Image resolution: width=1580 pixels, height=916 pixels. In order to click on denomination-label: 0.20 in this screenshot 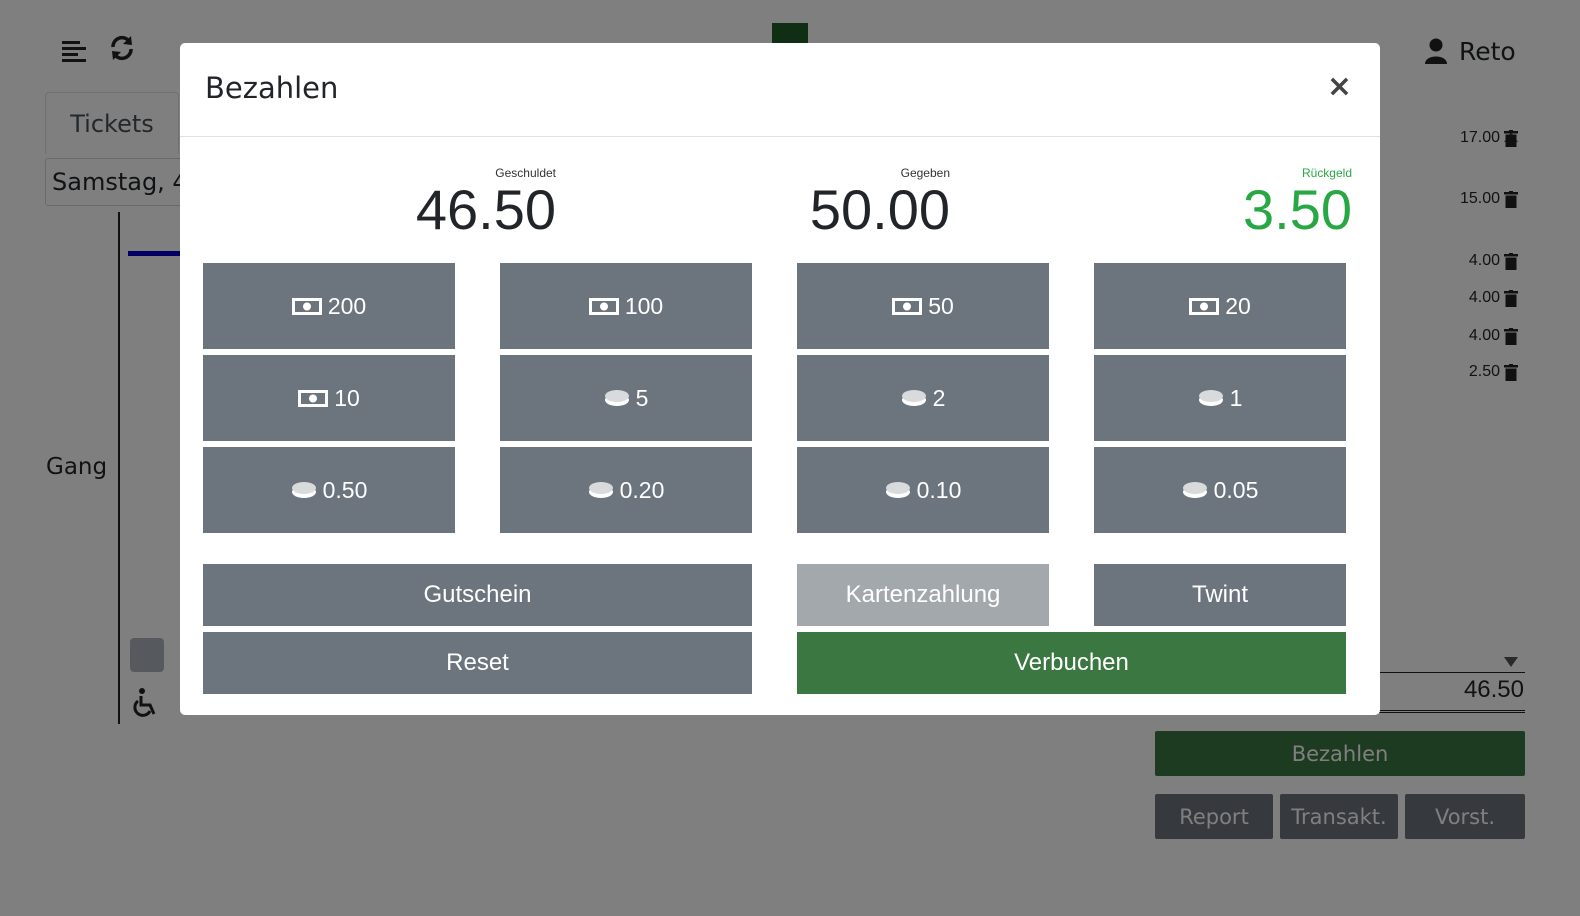, I will do `click(642, 489)`.